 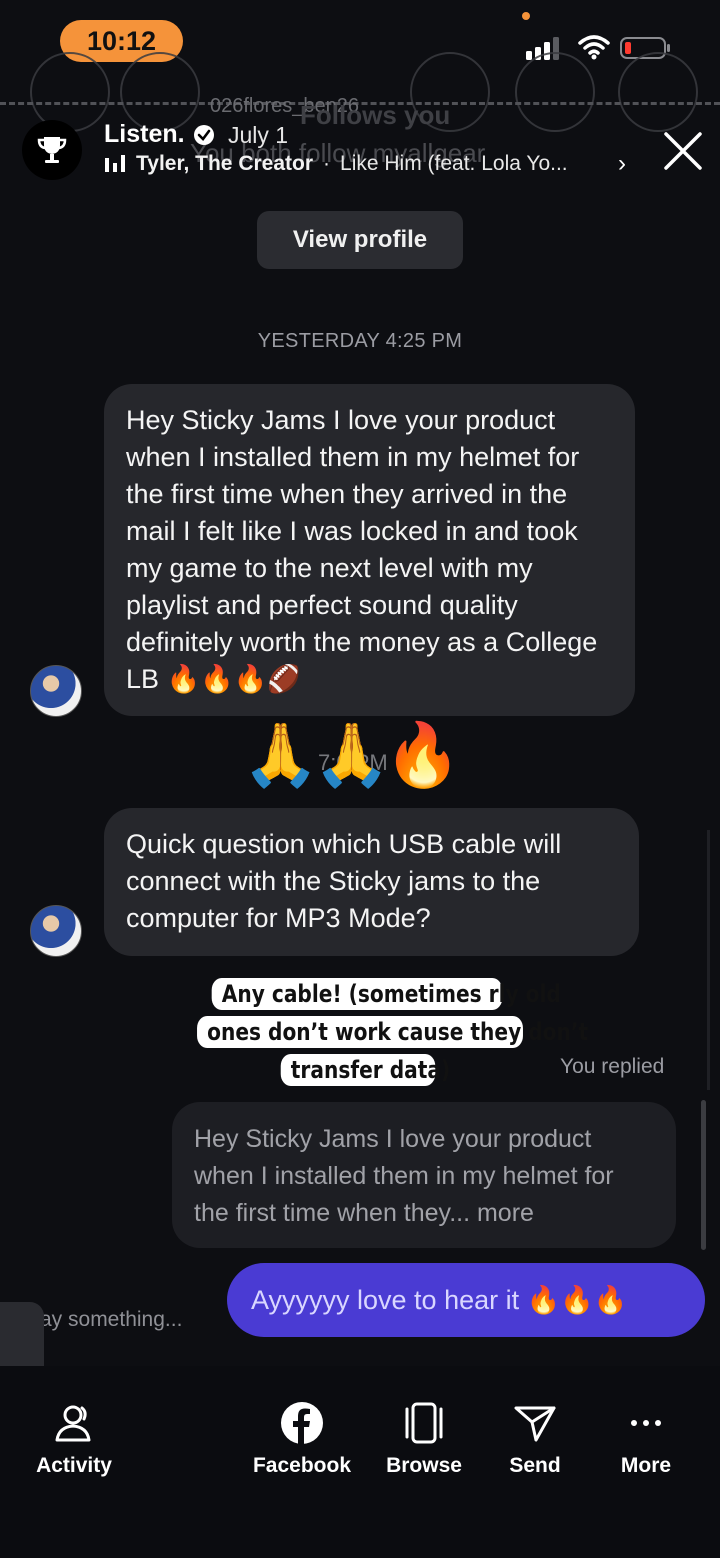 What do you see at coordinates (203, 134) in the screenshot?
I see `verified-badge-icon` at bounding box center [203, 134].